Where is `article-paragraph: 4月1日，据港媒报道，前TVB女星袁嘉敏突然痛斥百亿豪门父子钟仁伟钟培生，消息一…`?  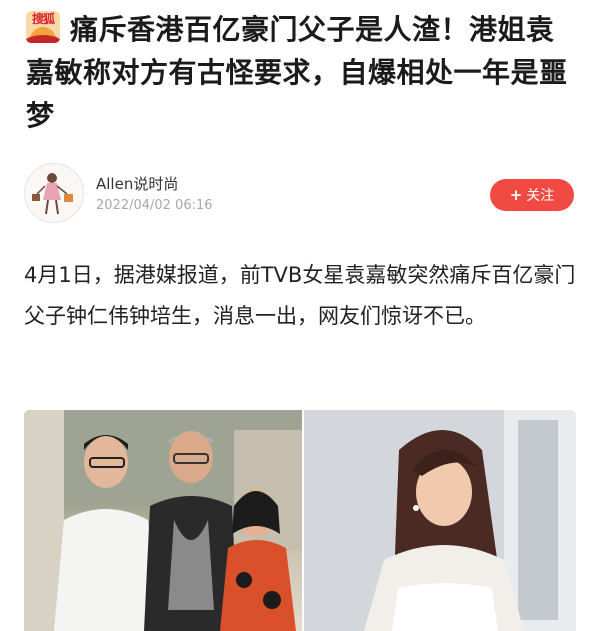
article-paragraph: 4月1日，据港媒报道，前TVB女星袁嘉敏突然痛斥百亿豪门父子钟仁伟钟培生，消息一… is located at coordinates (300, 295).